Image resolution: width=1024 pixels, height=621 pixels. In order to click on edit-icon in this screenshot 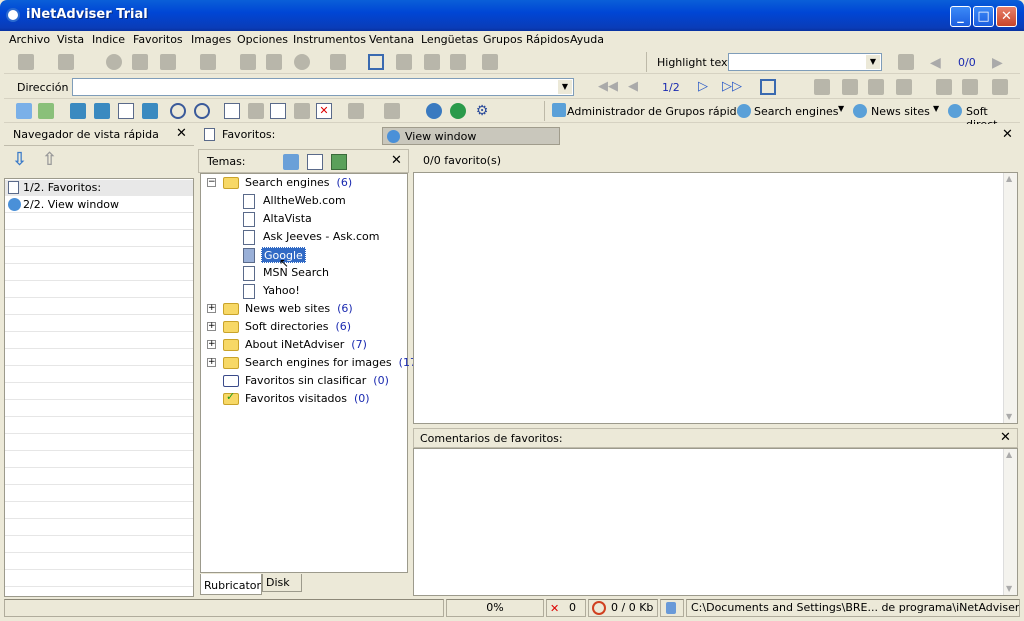, I will do `click(850, 87)`.